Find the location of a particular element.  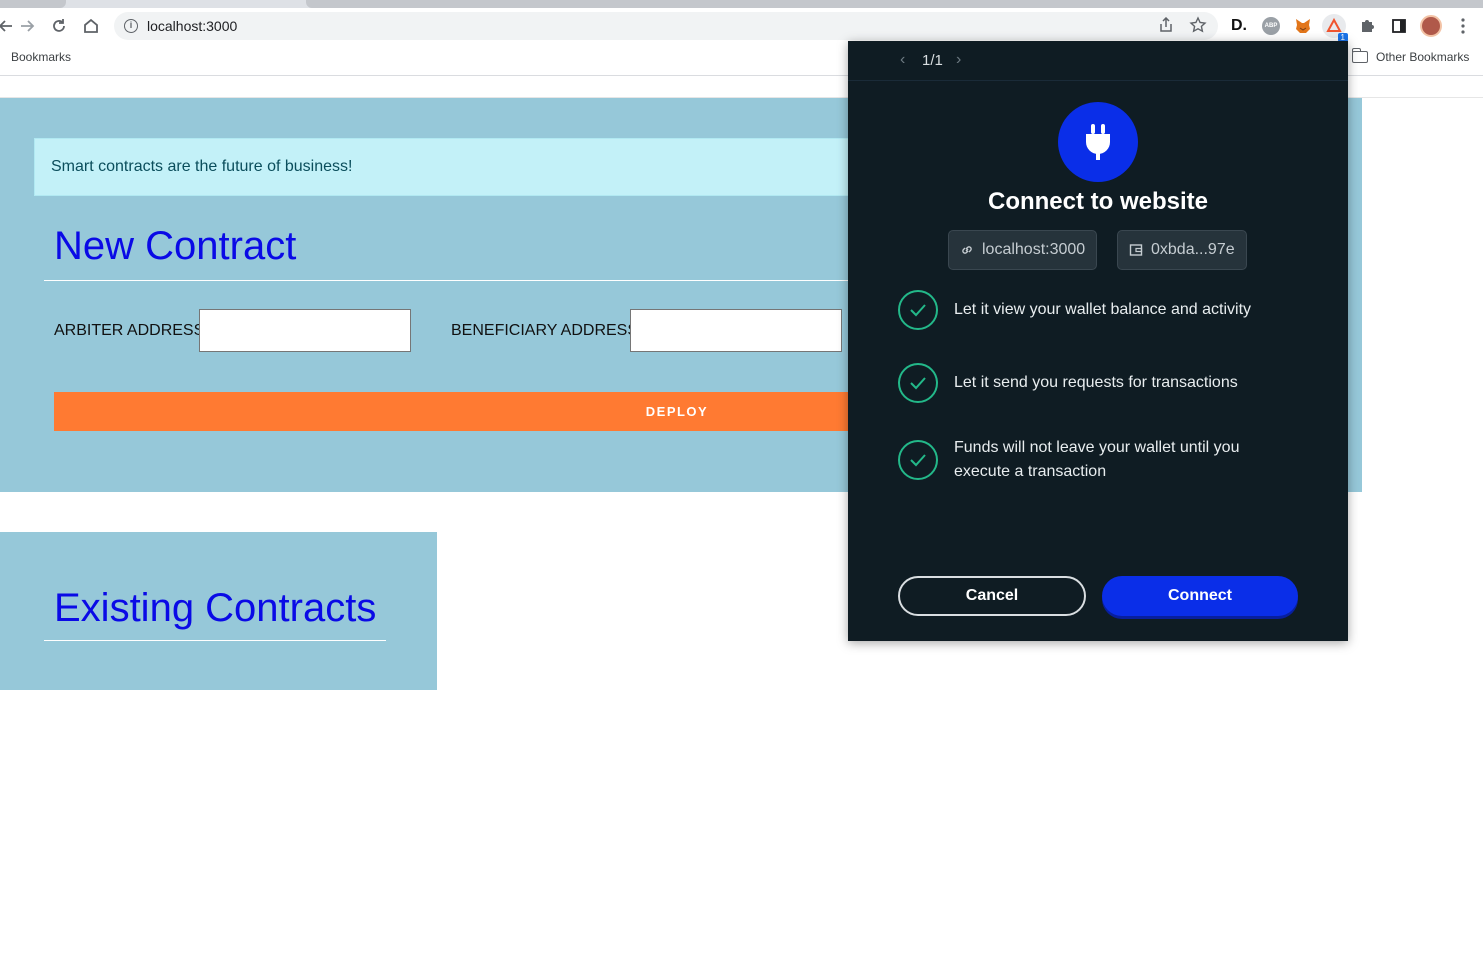

chevron-right-icon: › is located at coordinates (958, 60).